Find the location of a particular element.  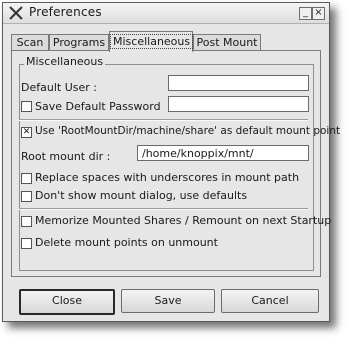

replace-spaces-checkbox is located at coordinates (26, 178).